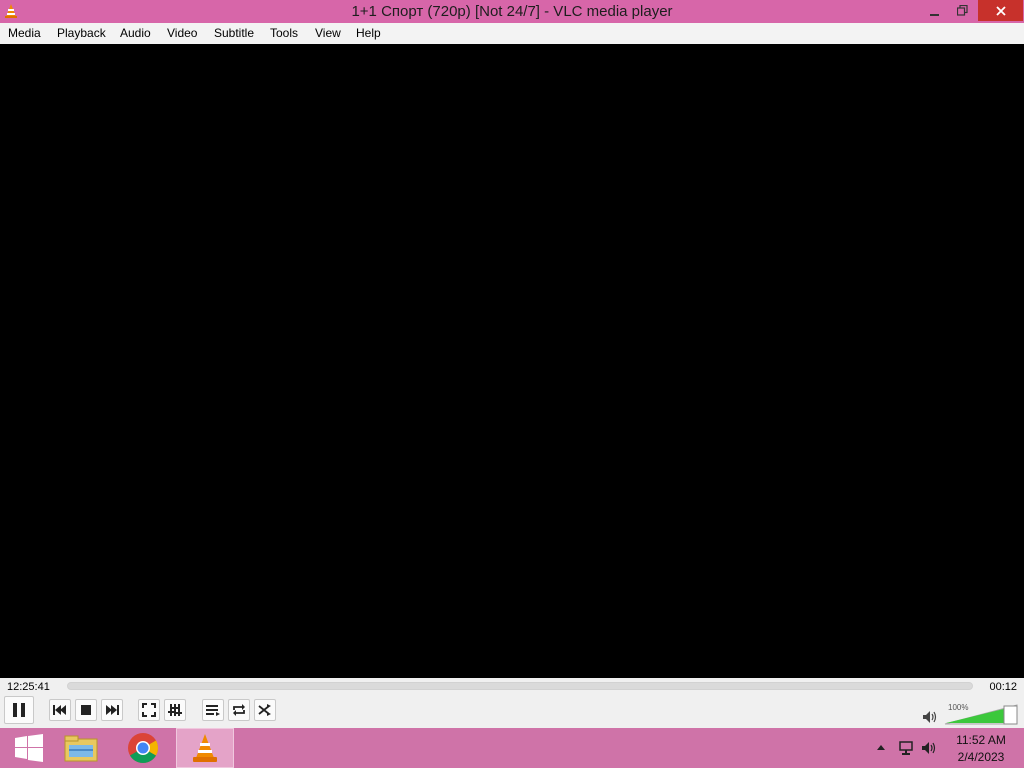 The height and width of the screenshot is (768, 1024). What do you see at coordinates (981, 740) in the screenshot?
I see `clock-time: 11:52 AM` at bounding box center [981, 740].